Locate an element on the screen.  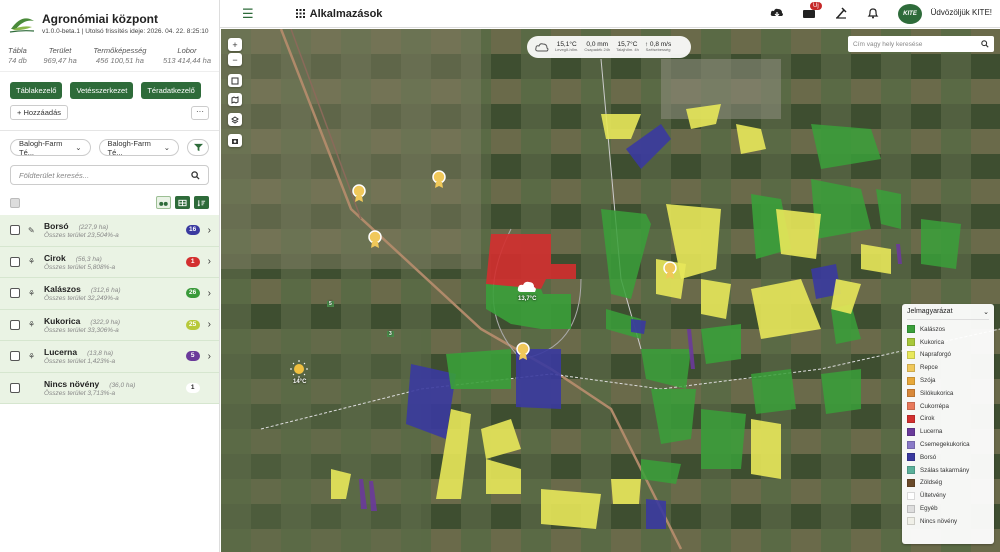
apps-label: Alkalmazások is located at coordinates (346, 13).